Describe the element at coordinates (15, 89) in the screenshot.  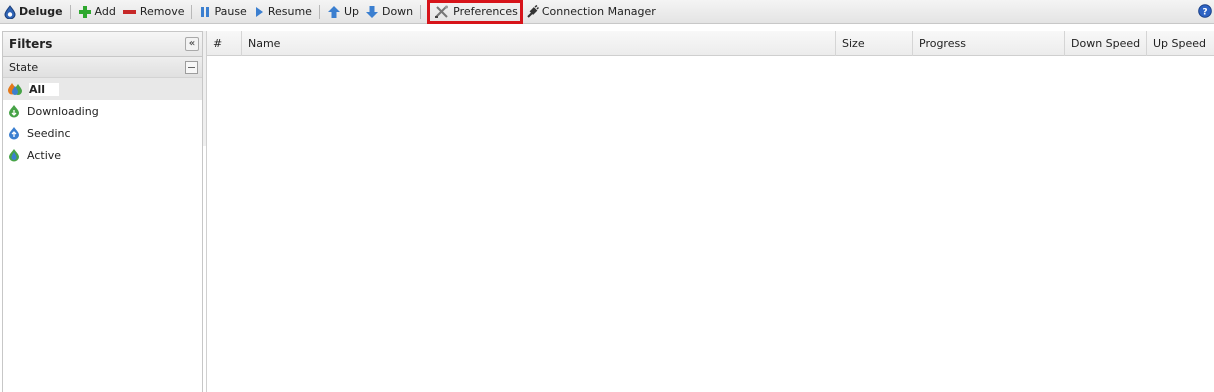
I see `all-torrents-icon` at that location.